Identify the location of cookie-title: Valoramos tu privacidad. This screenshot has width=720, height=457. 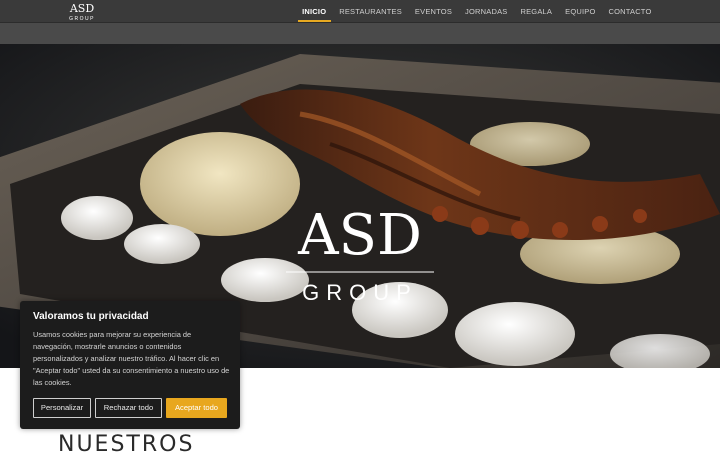
(91, 316).